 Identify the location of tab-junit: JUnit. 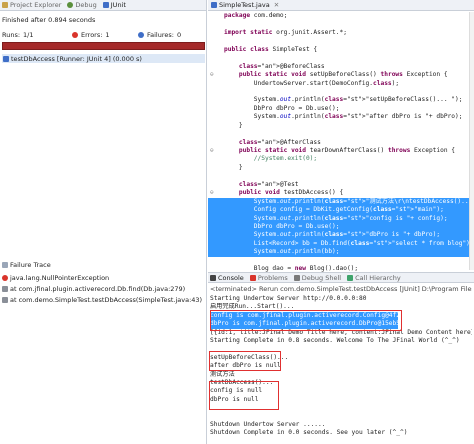
(114, 5).